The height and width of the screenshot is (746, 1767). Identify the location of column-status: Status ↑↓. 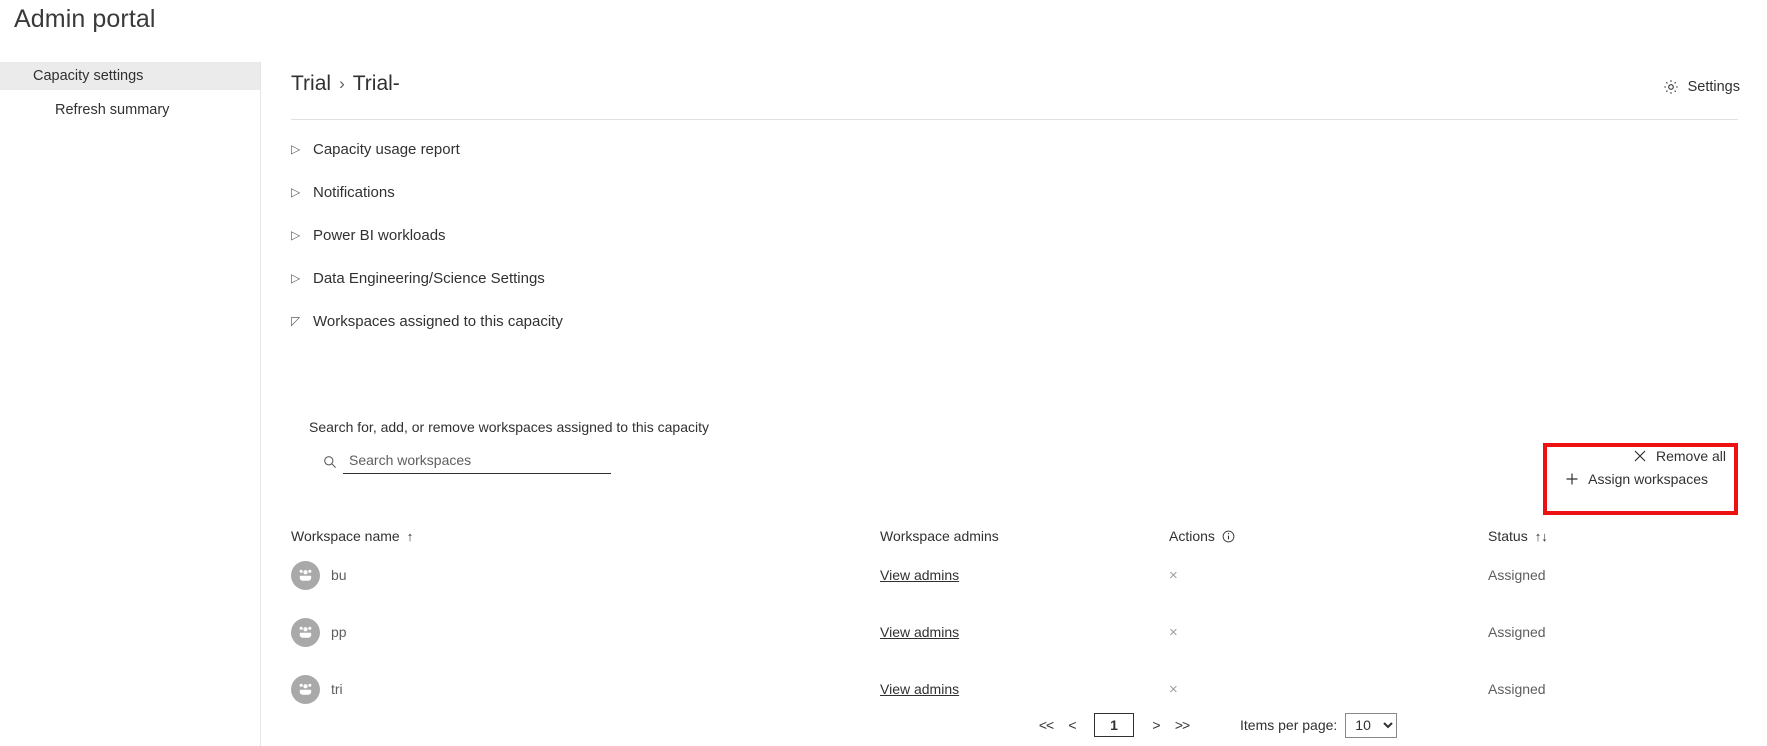
(1518, 536).